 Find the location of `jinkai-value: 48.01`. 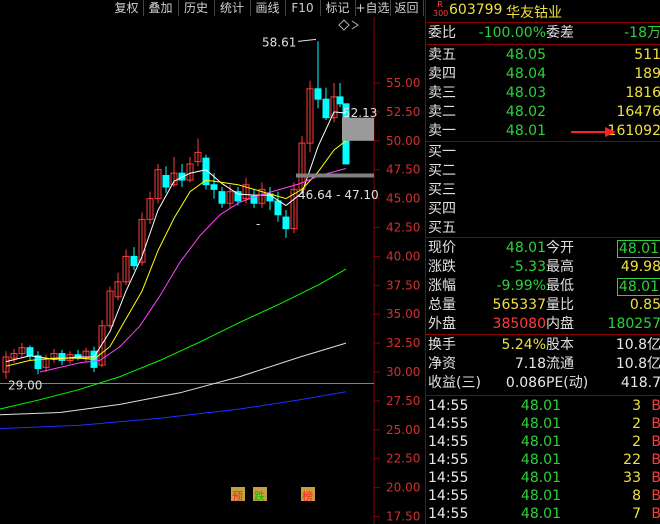

jinkai-value: 48.01 is located at coordinates (638, 249).